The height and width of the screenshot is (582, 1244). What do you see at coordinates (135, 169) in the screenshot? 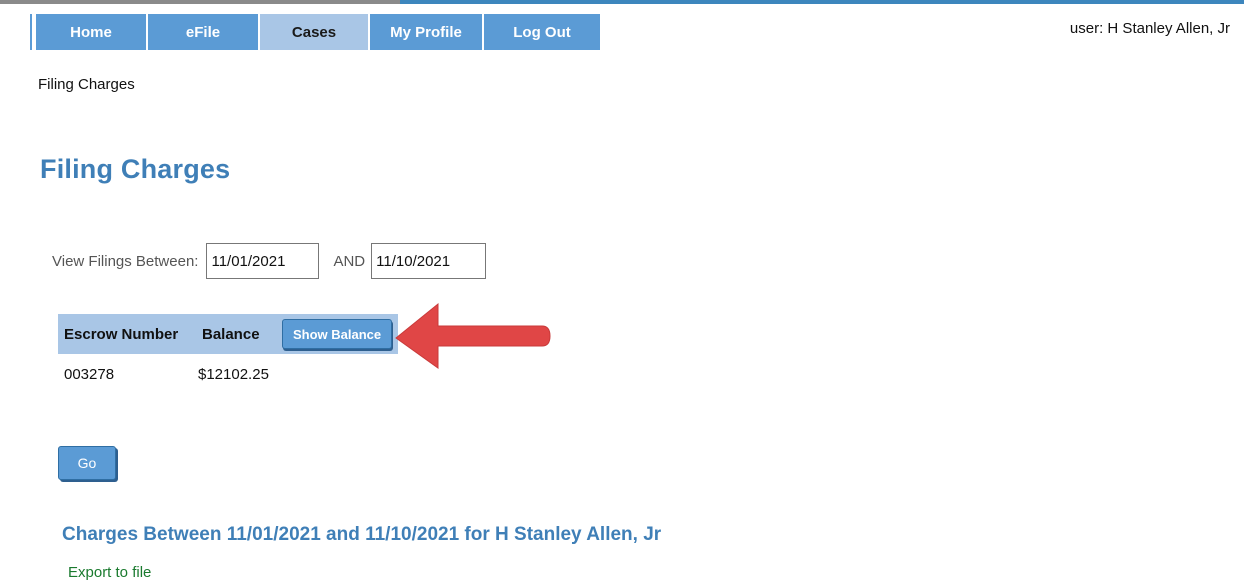
I see `page-title: Filing Charges` at bounding box center [135, 169].